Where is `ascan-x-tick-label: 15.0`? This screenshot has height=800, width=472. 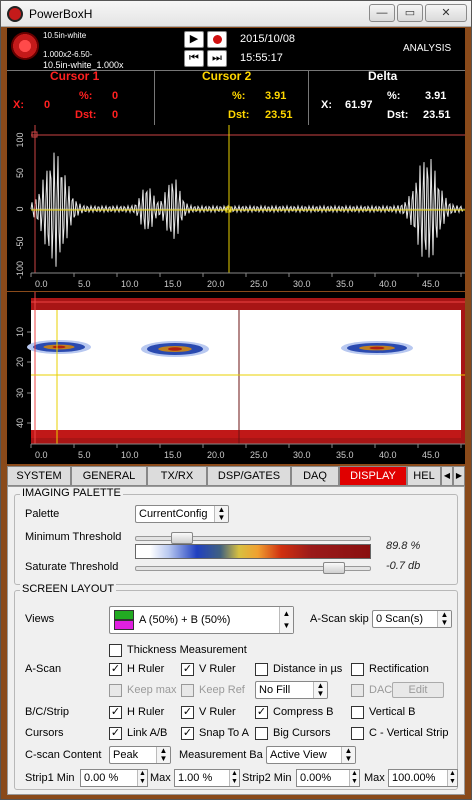
ascan-x-tick-label: 15.0 is located at coordinates (173, 284).